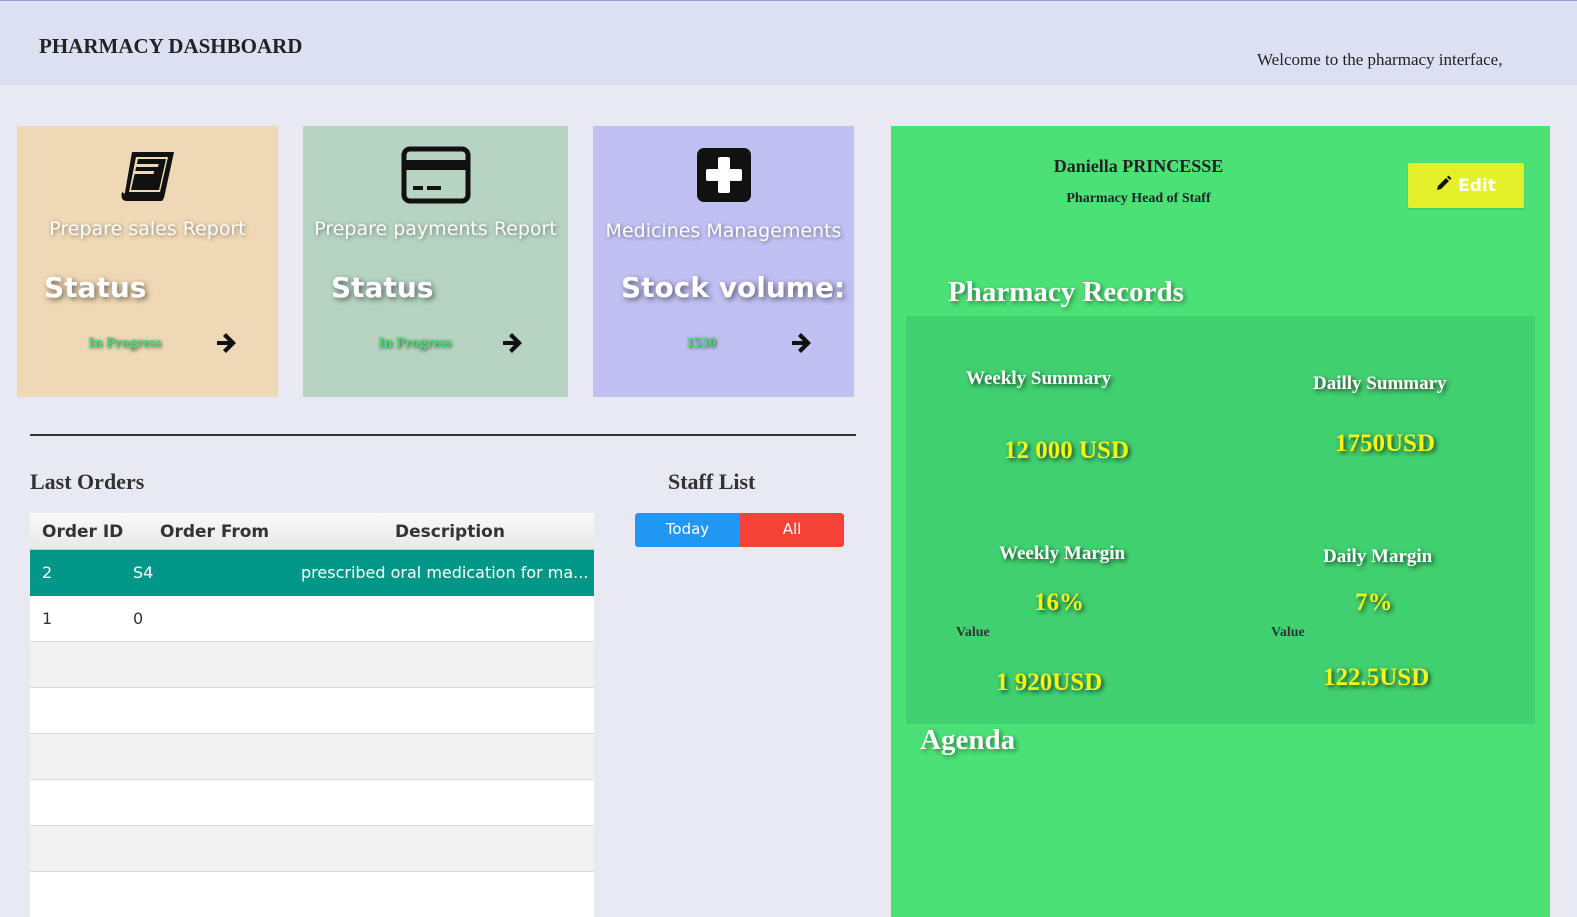 The image size is (1577, 917). I want to click on column-header-order-id: Order ID, so click(82, 532).